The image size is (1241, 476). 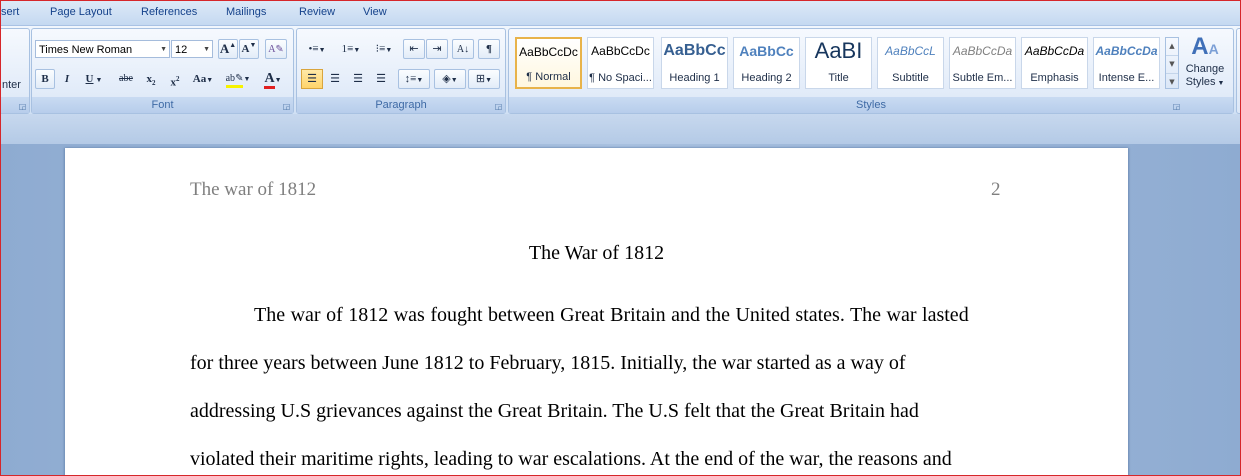 What do you see at coordinates (380, 49) in the screenshot?
I see `multilevel-list-icon: ⁝≡` at bounding box center [380, 49].